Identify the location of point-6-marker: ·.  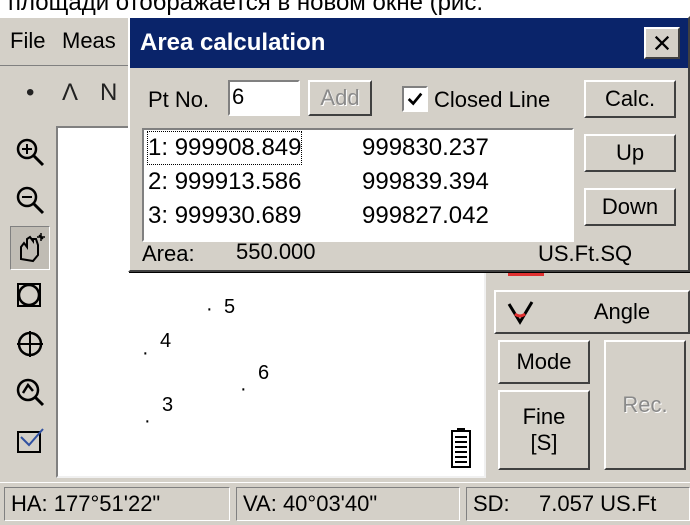
(243, 389).